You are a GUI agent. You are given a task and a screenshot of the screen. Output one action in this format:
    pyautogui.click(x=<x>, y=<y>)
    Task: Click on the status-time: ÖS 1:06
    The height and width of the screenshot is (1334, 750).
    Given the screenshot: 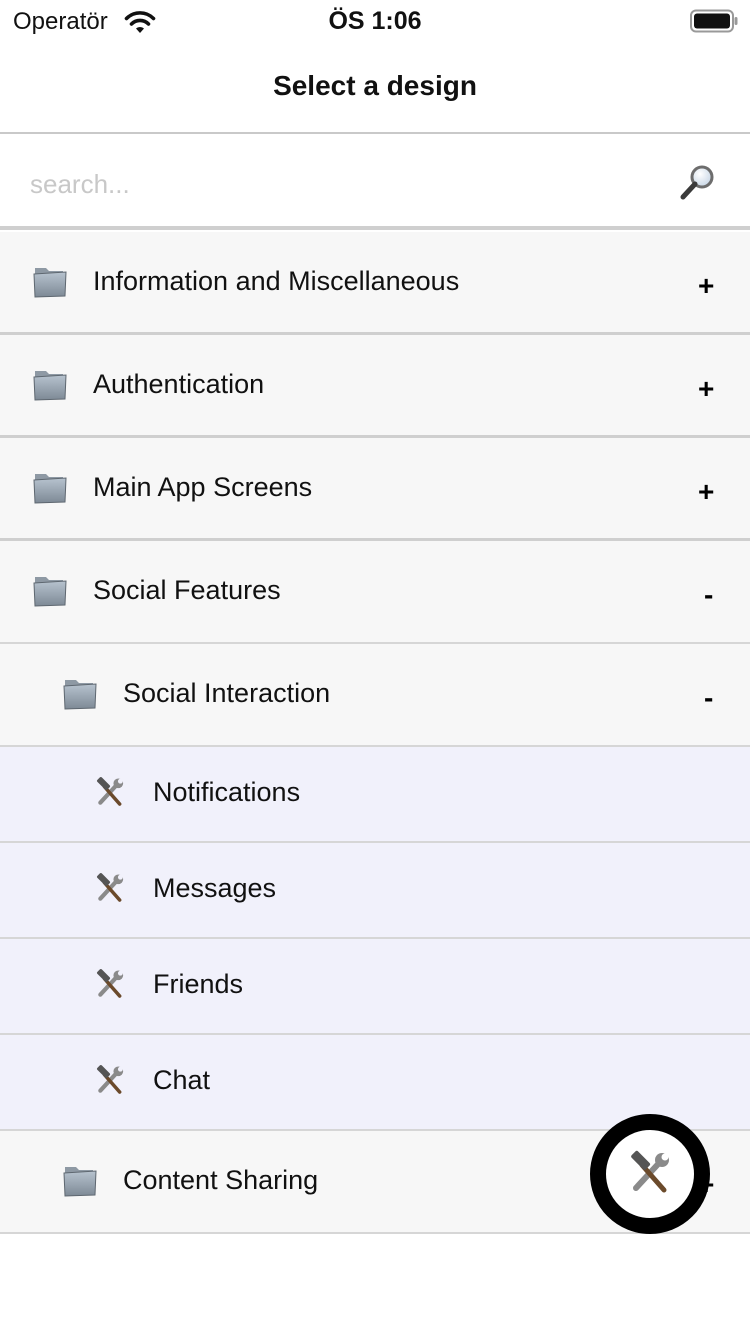 What is the action you would take?
    pyautogui.click(x=375, y=21)
    